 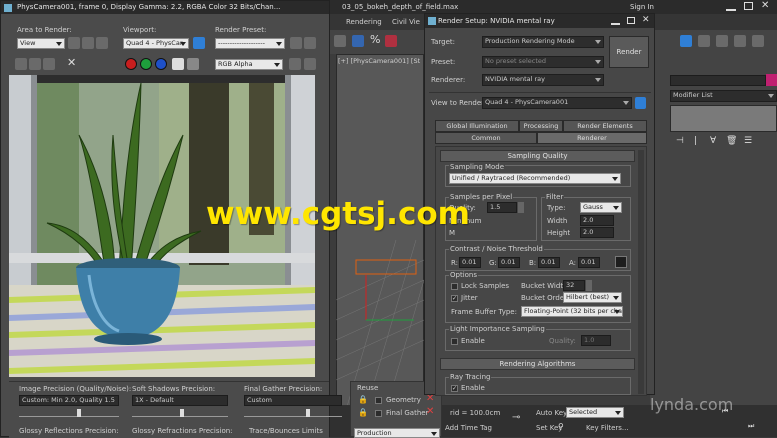 What do you see at coordinates (193, 64) in the screenshot?
I see `mono-channel-icon` at bounding box center [193, 64].